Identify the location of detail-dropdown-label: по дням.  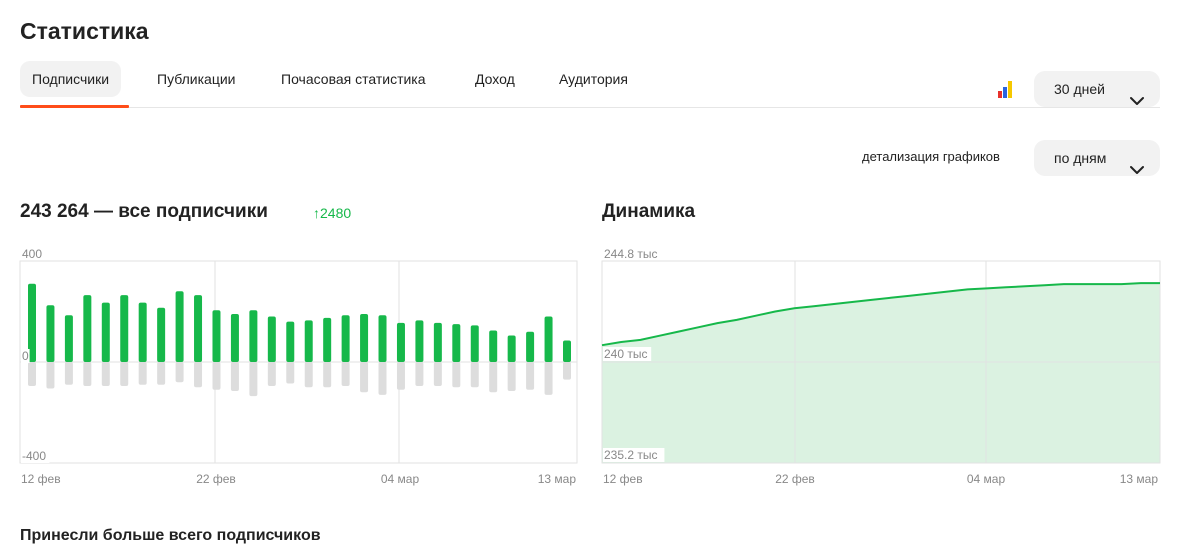
(1080, 158).